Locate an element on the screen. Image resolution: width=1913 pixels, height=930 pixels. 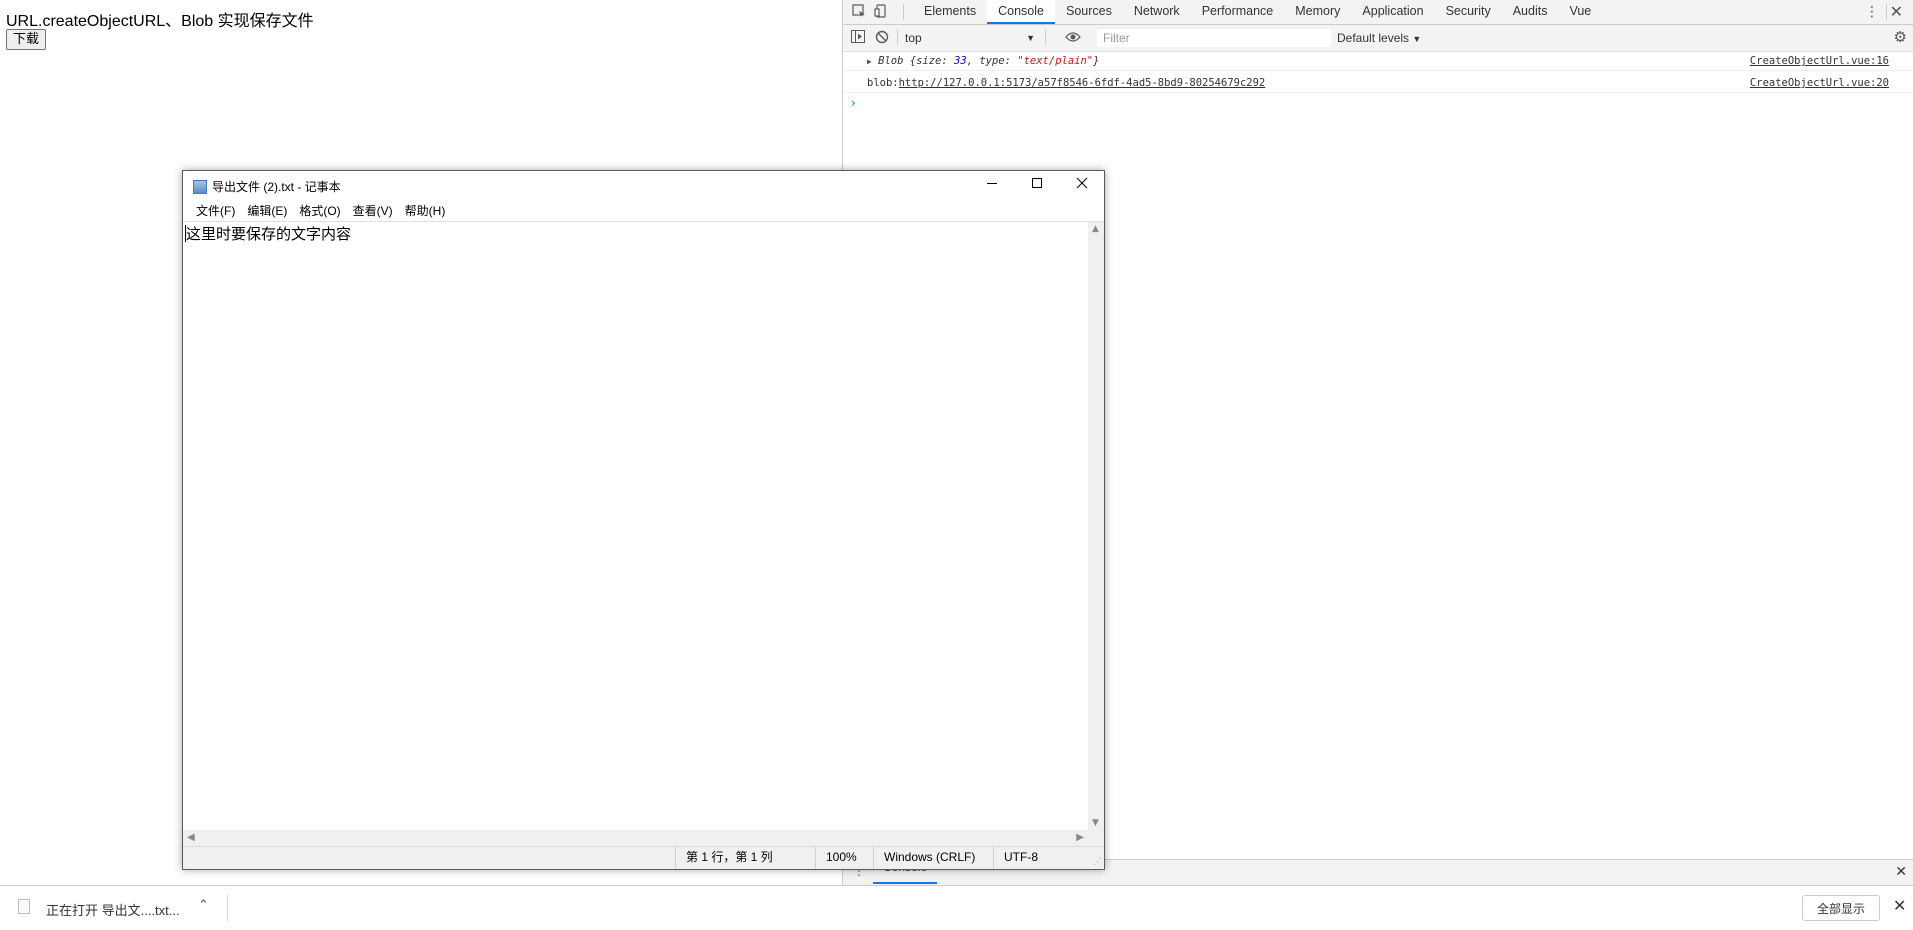
minimize-icon is located at coordinates (991, 186).